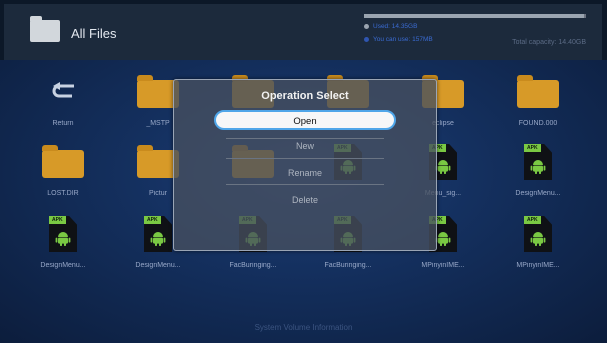 This screenshot has width=607, height=343. Describe the element at coordinates (94, 33) in the screenshot. I see `app-title: All Files` at that location.